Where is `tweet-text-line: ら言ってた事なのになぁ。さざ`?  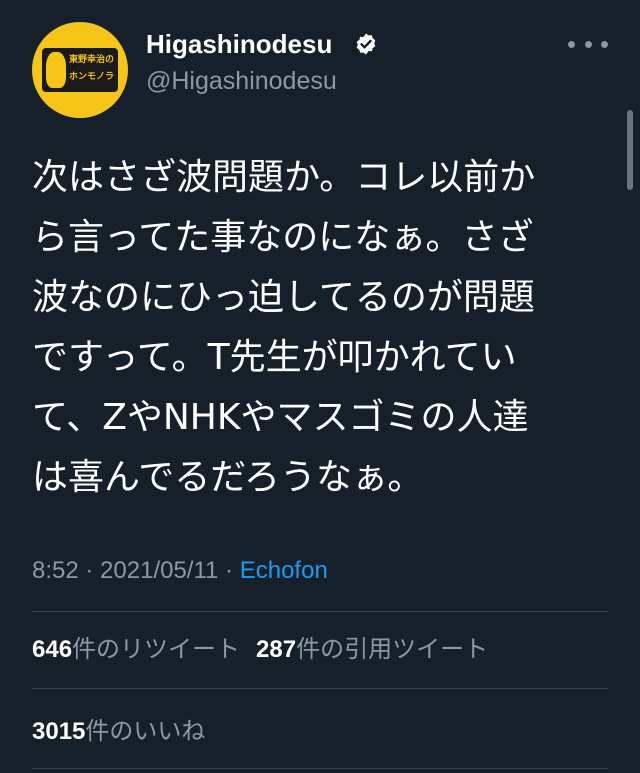
tweet-text-line: ら言ってた事なのになぁ。さざ is located at coordinates (283, 237).